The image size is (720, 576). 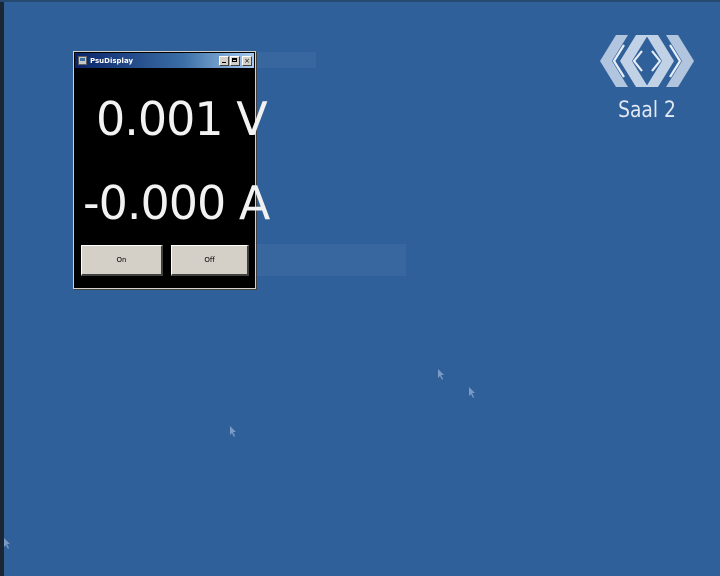 What do you see at coordinates (210, 260) in the screenshot?
I see `off-button: Off` at bounding box center [210, 260].